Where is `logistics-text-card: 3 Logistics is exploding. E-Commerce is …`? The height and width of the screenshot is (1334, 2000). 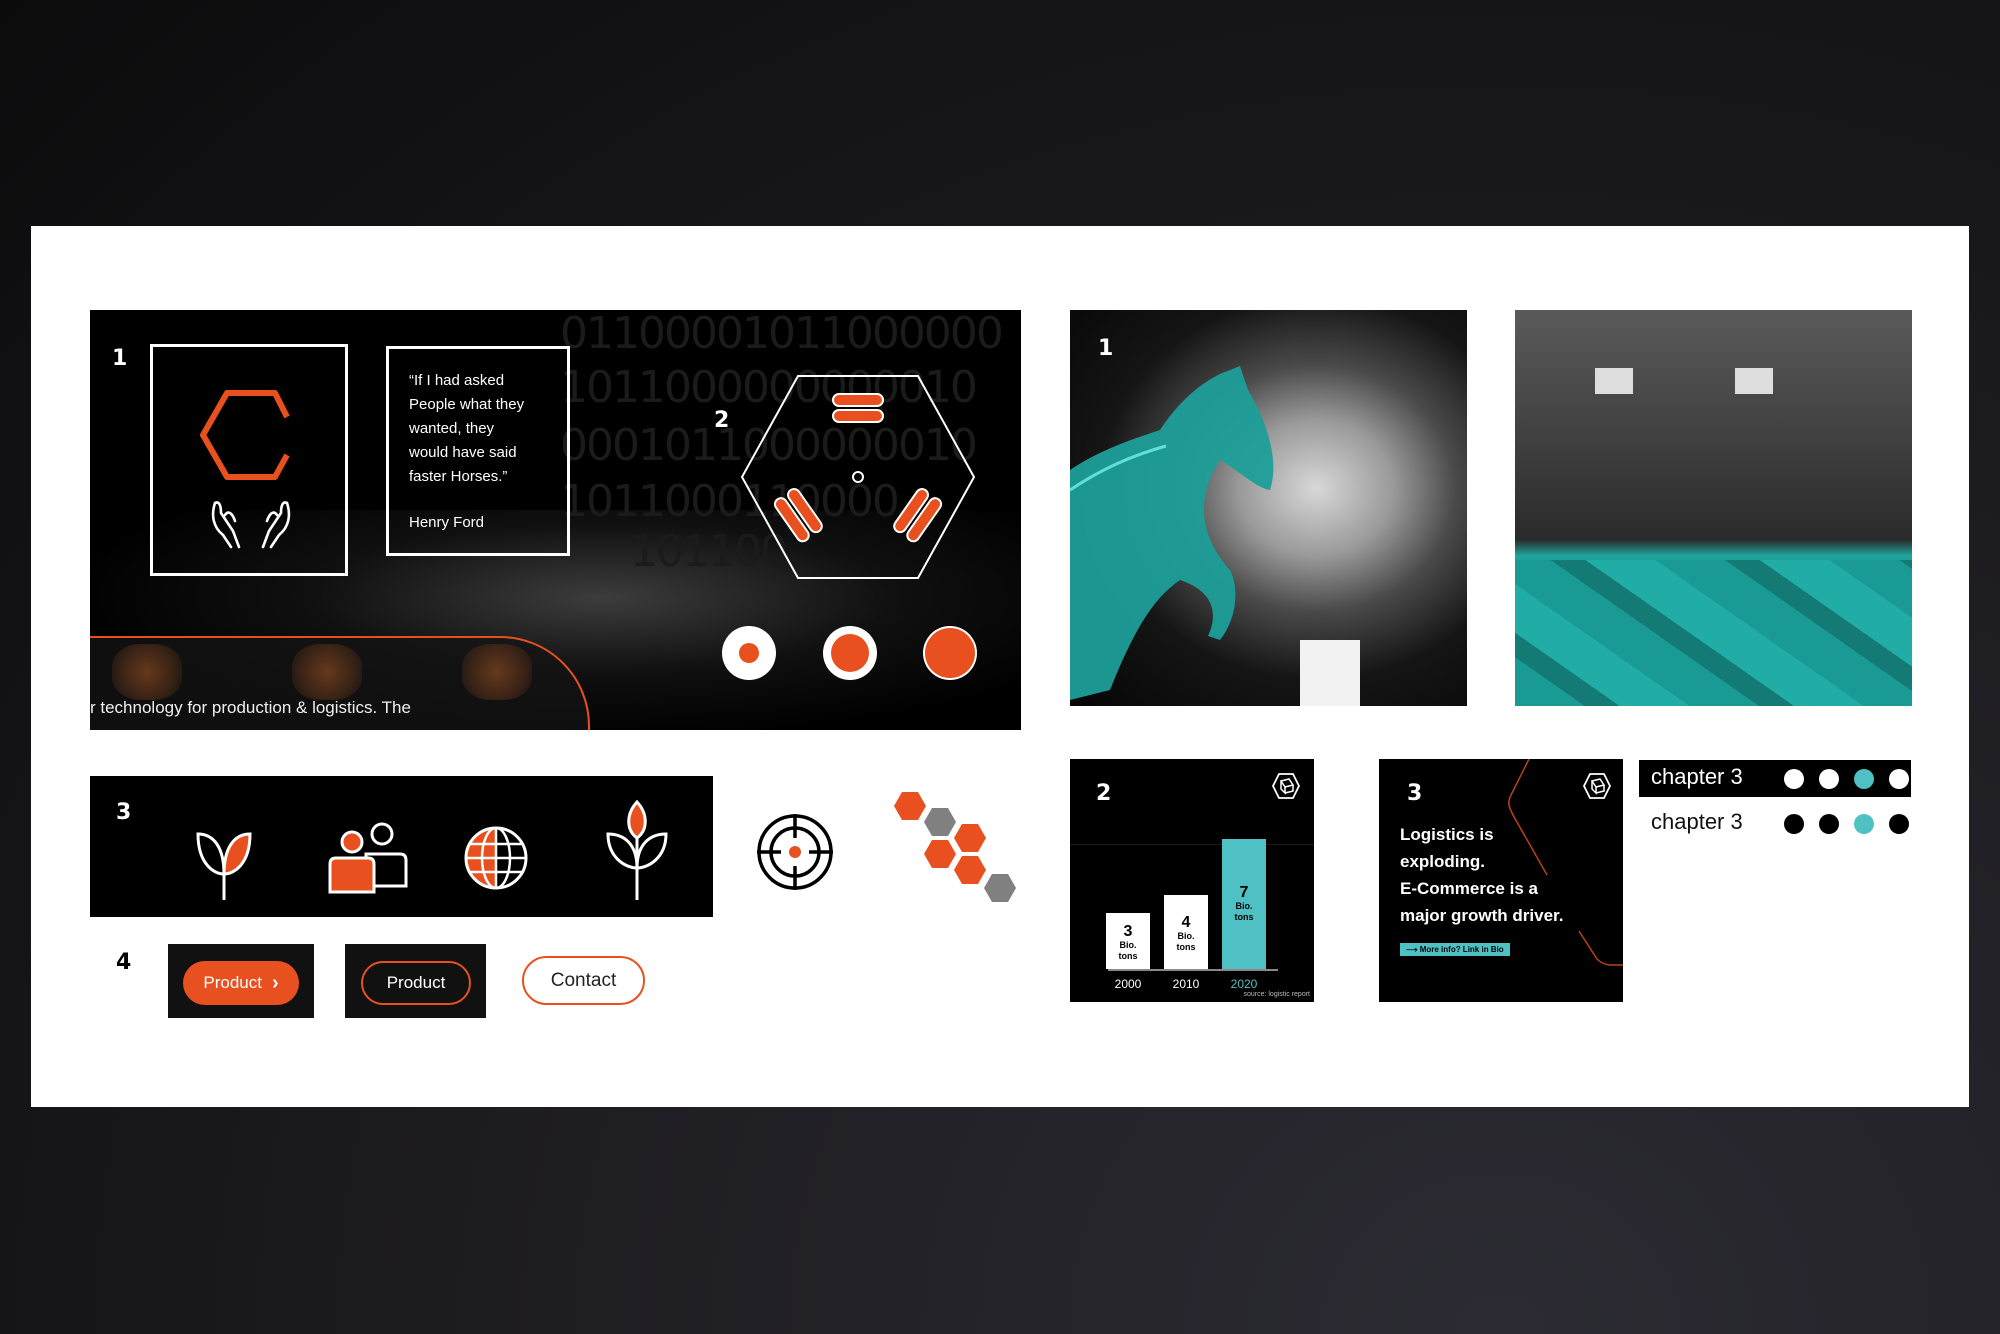 logistics-text-card: 3 Logistics is exploding. E-Commerce is … is located at coordinates (1501, 880).